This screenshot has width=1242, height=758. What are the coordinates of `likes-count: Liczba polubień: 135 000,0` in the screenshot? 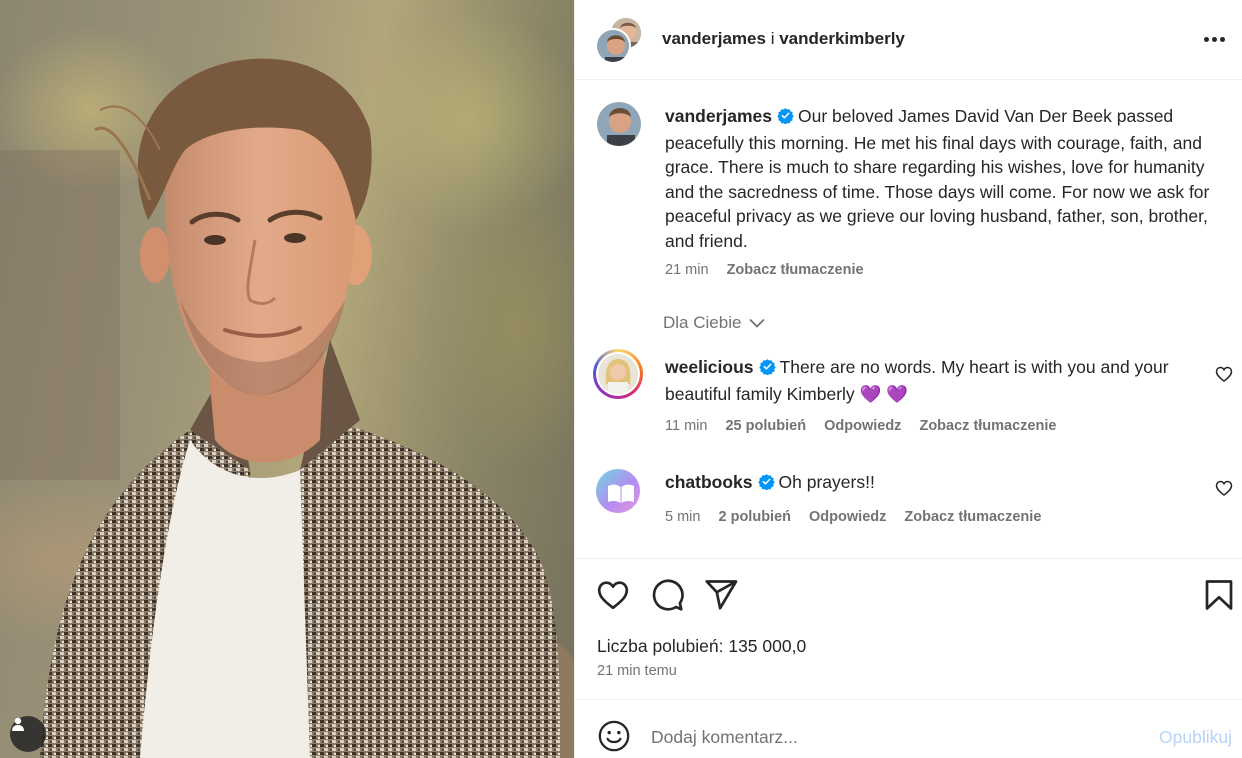 It's located at (701, 646).